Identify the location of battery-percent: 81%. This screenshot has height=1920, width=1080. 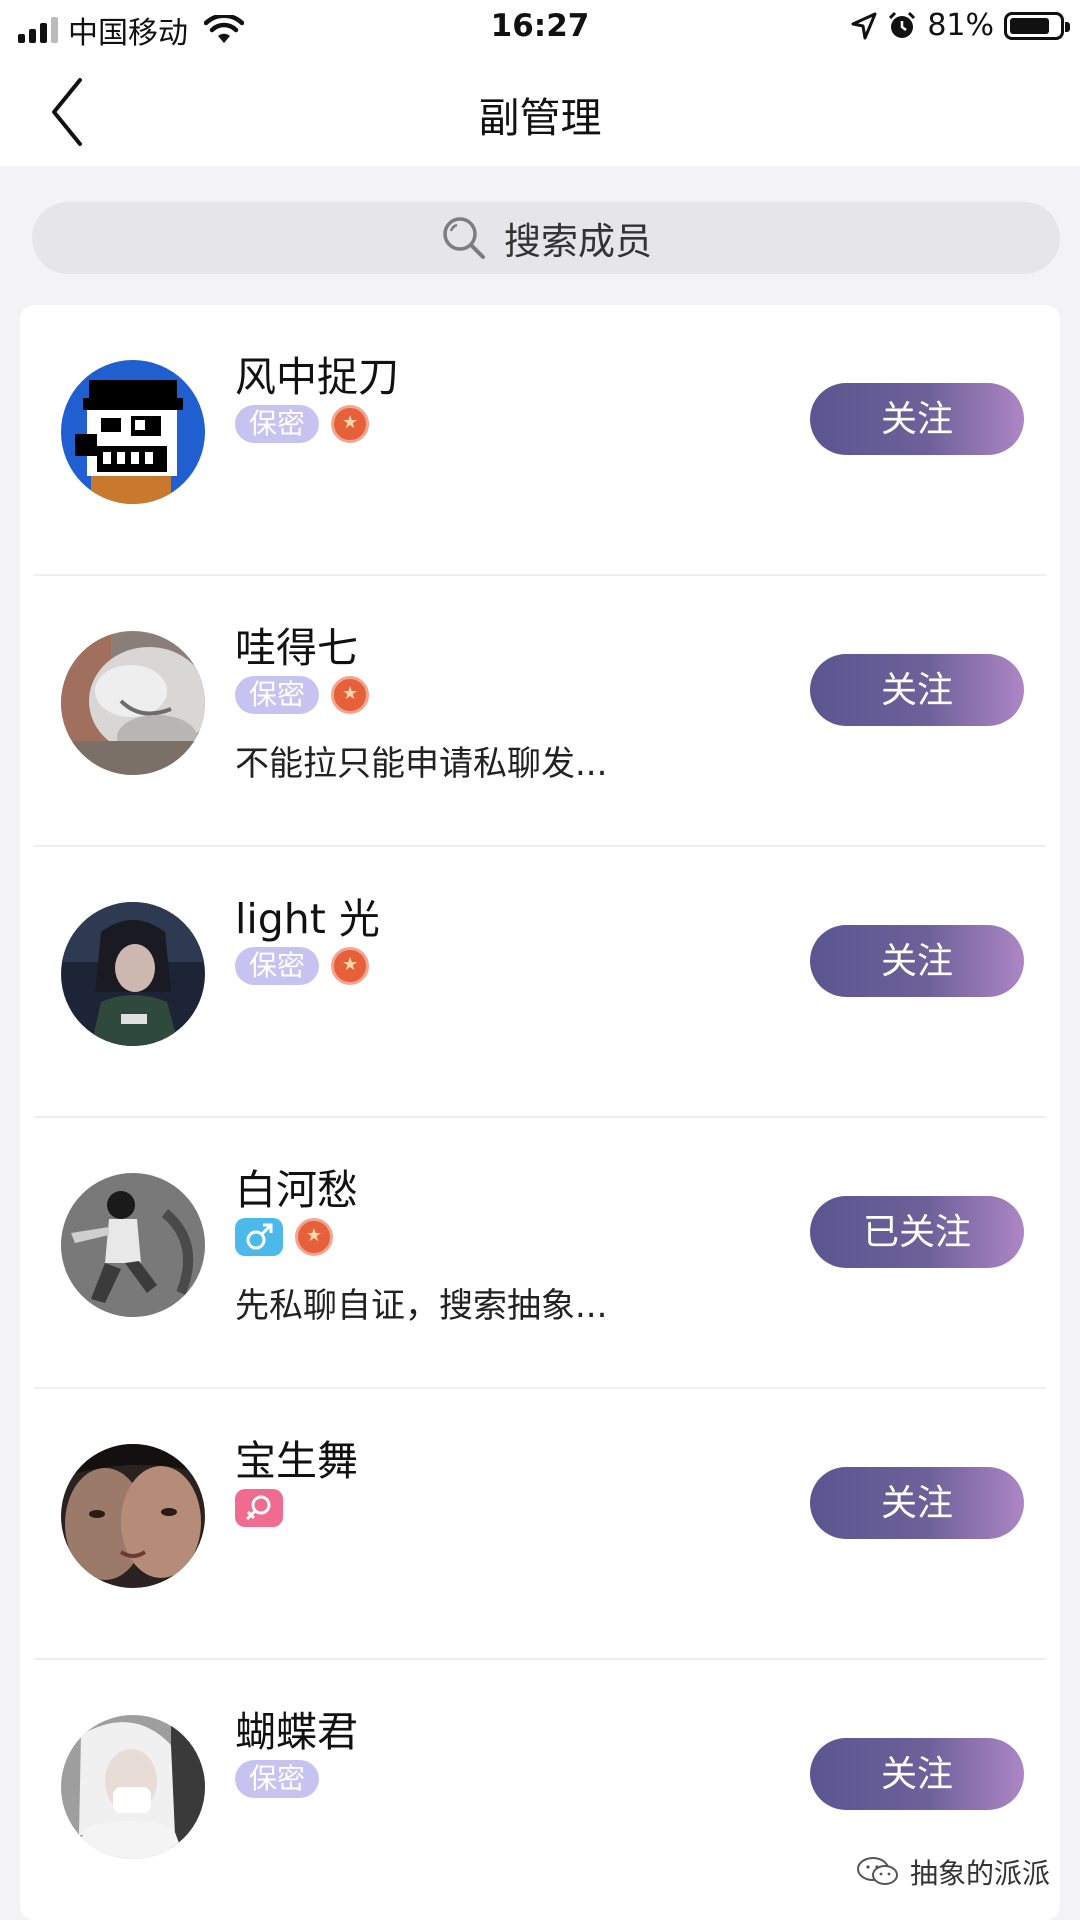
(960, 25).